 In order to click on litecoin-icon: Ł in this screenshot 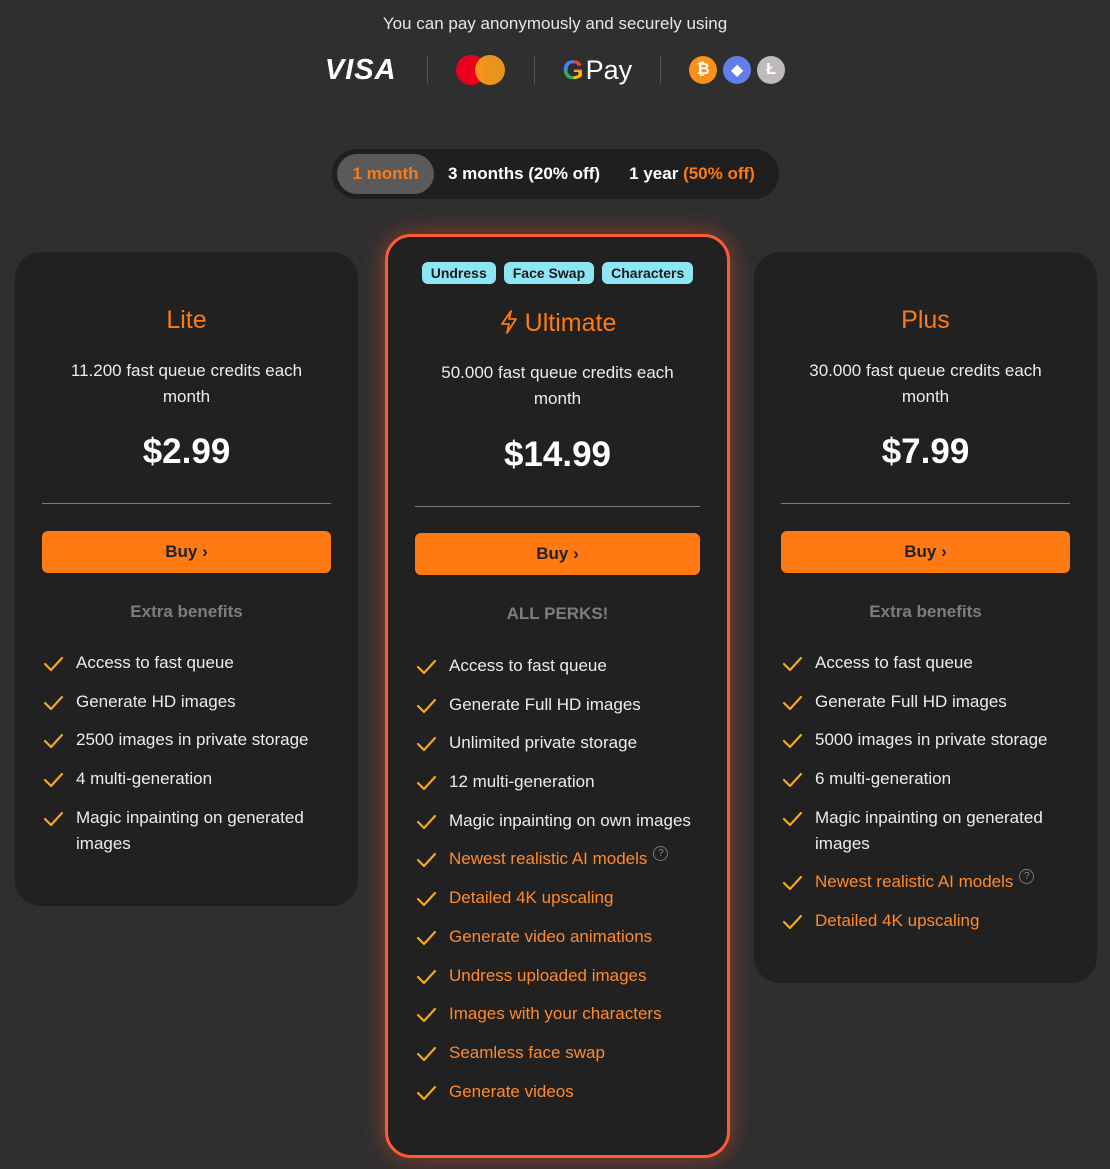, I will do `click(771, 70)`.